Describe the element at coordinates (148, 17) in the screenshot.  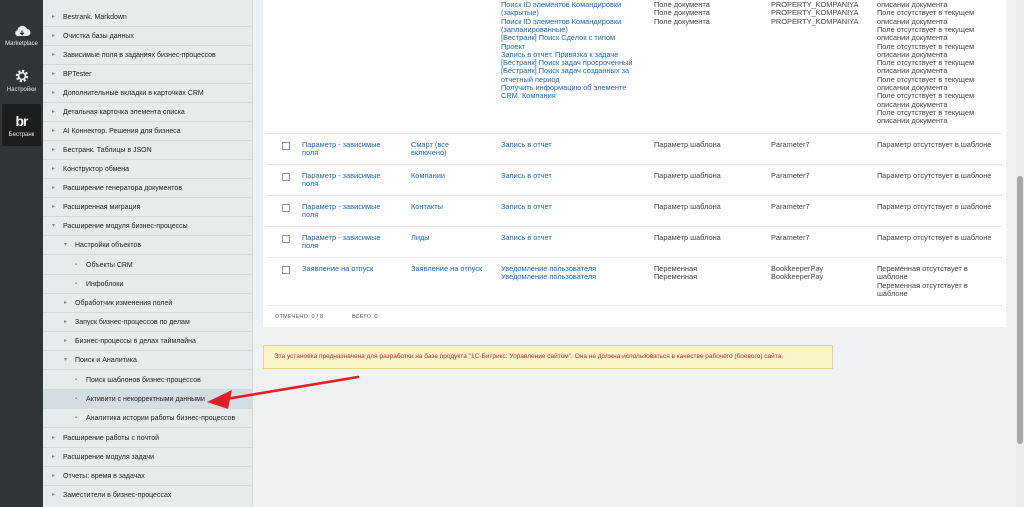
I see `sidebar-item-bestrank-markdown: ▸ Bestrank. Markdown` at that location.